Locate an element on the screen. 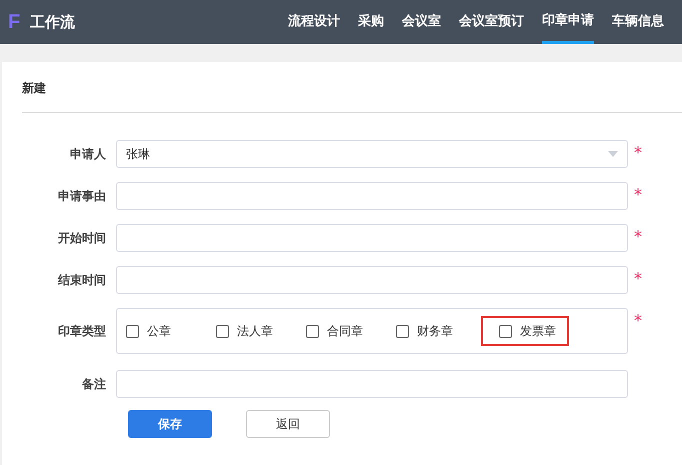 This screenshot has height=465, width=682. field-label: 申请事由 is located at coordinates (82, 196).